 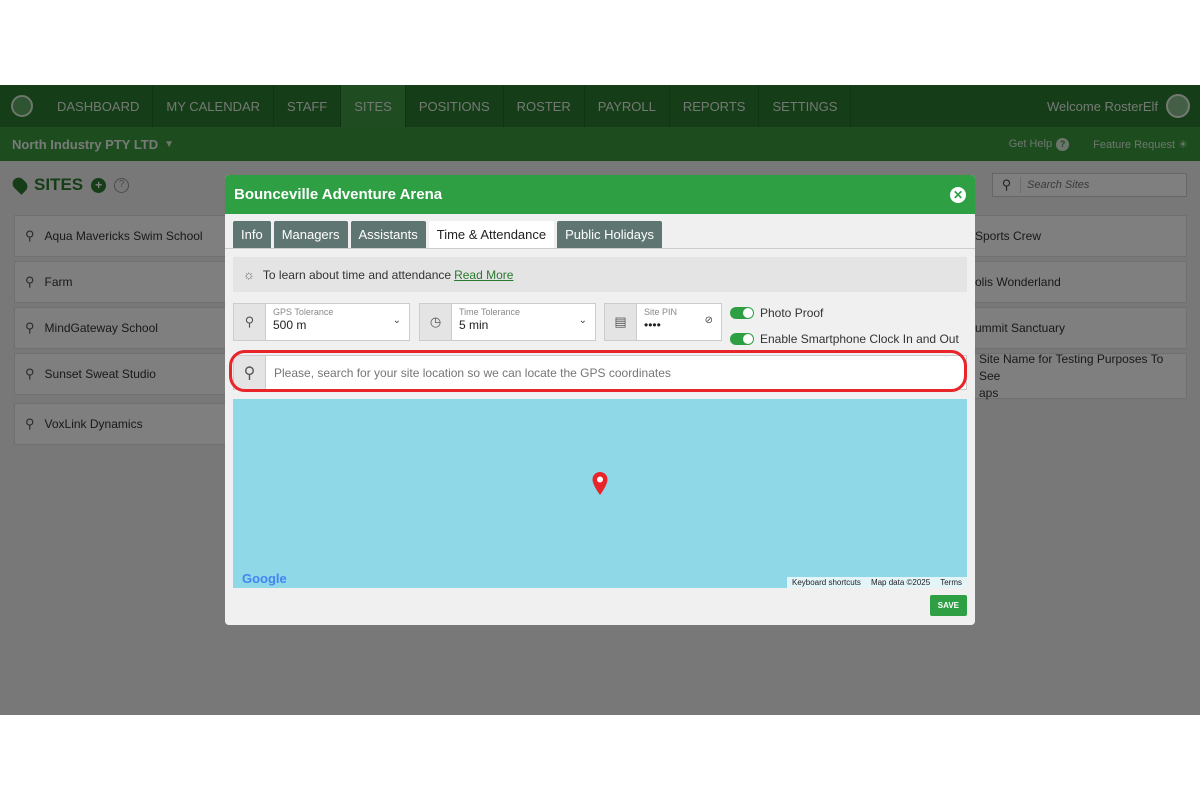 What do you see at coordinates (357, 274) in the screenshot?
I see `info-text: To learn about time and attendance` at bounding box center [357, 274].